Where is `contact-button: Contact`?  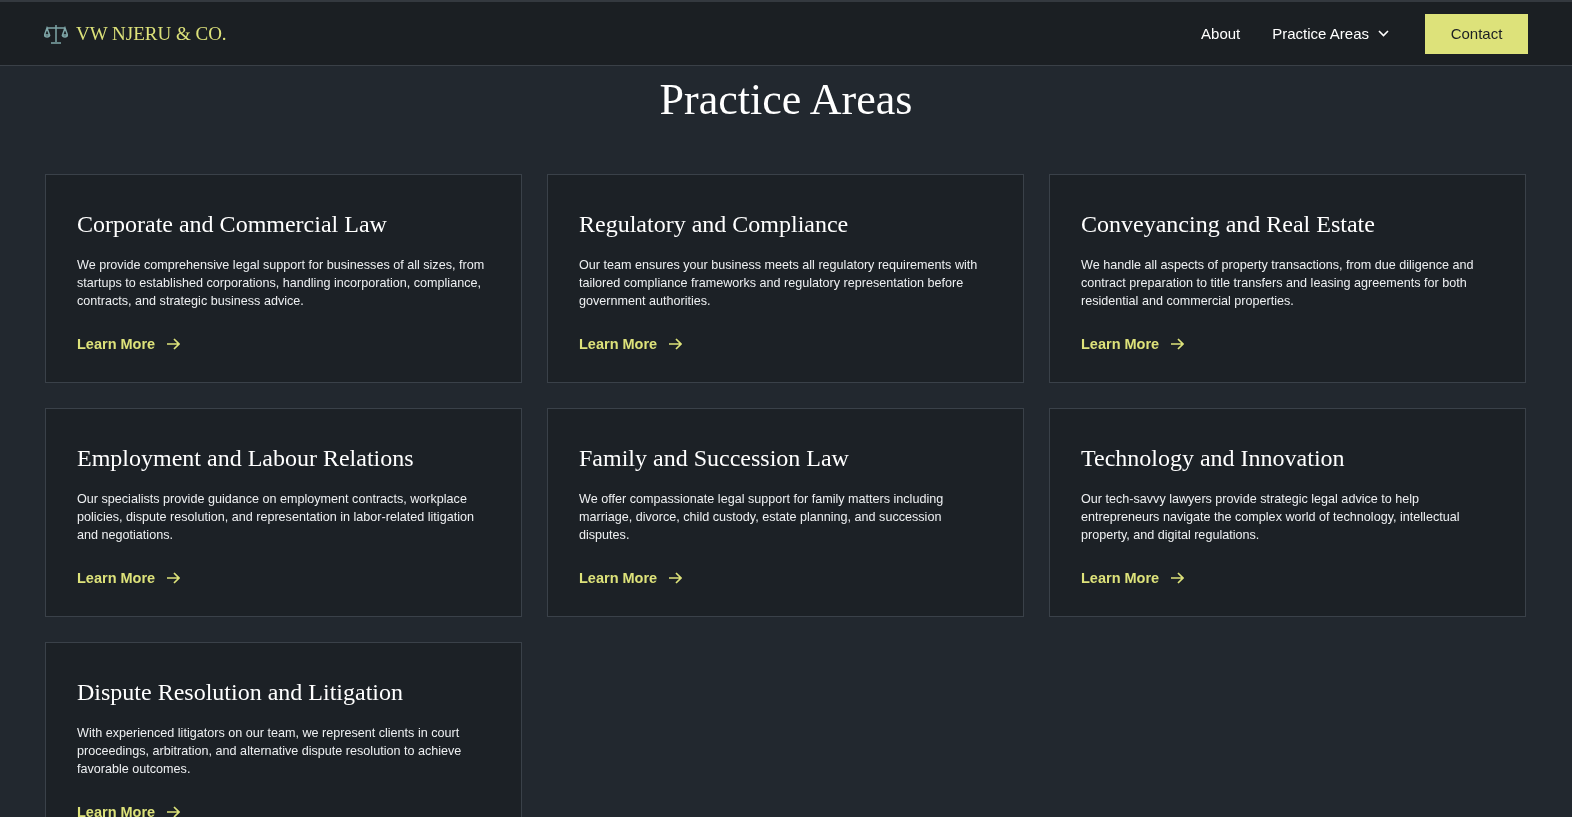
contact-button: Contact is located at coordinates (1476, 33).